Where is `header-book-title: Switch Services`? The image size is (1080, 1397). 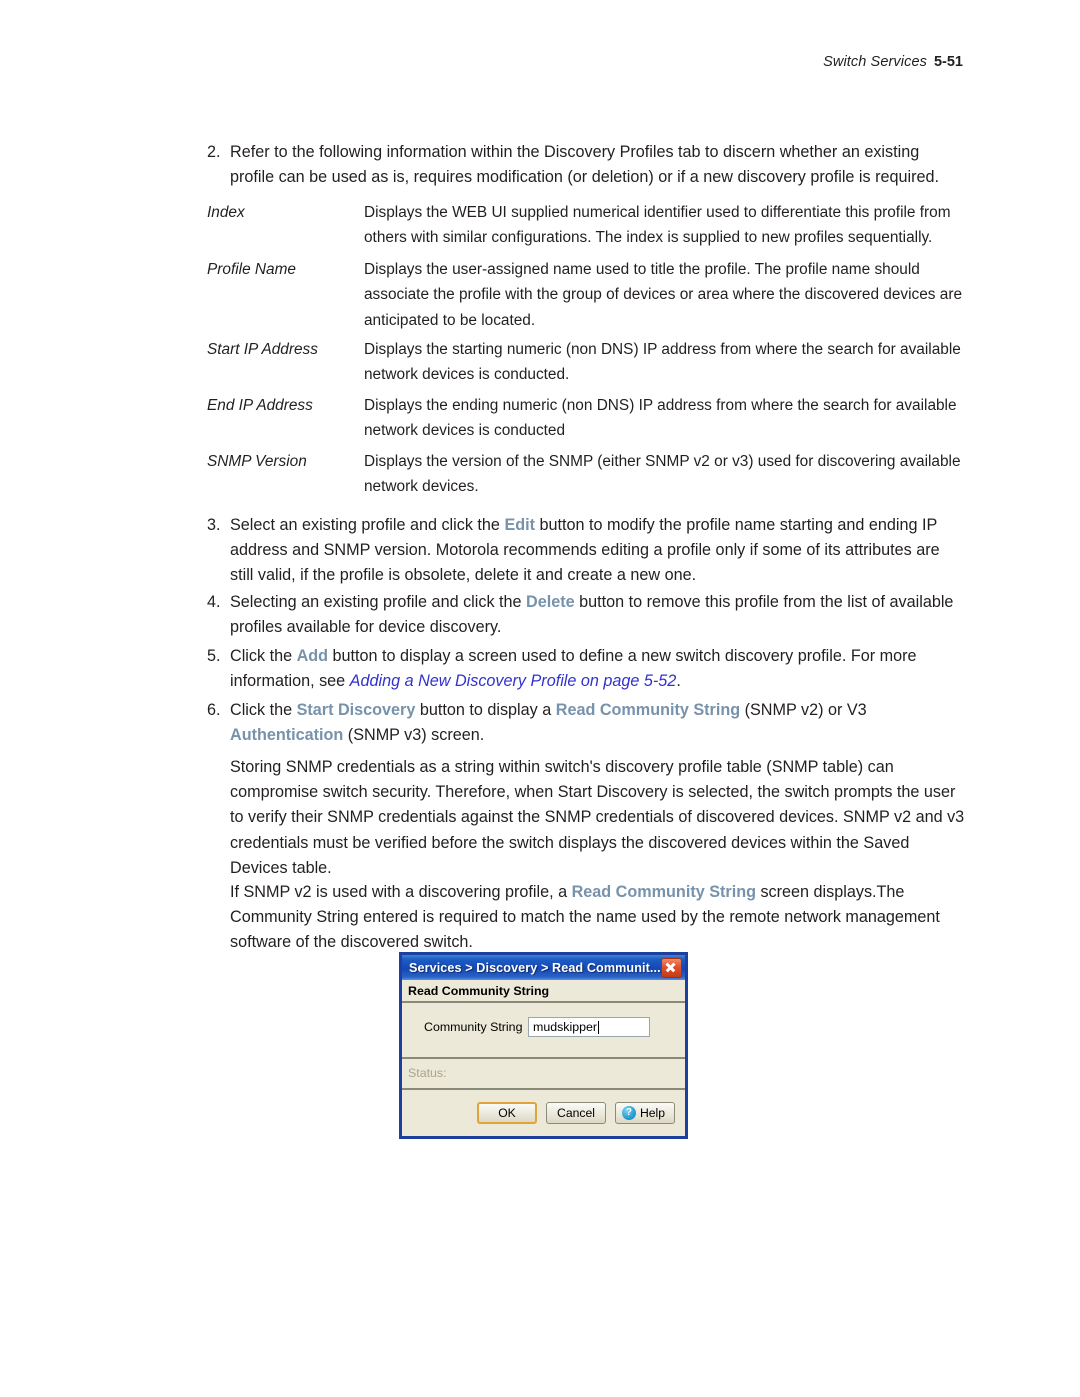 header-book-title: Switch Services is located at coordinates (875, 62).